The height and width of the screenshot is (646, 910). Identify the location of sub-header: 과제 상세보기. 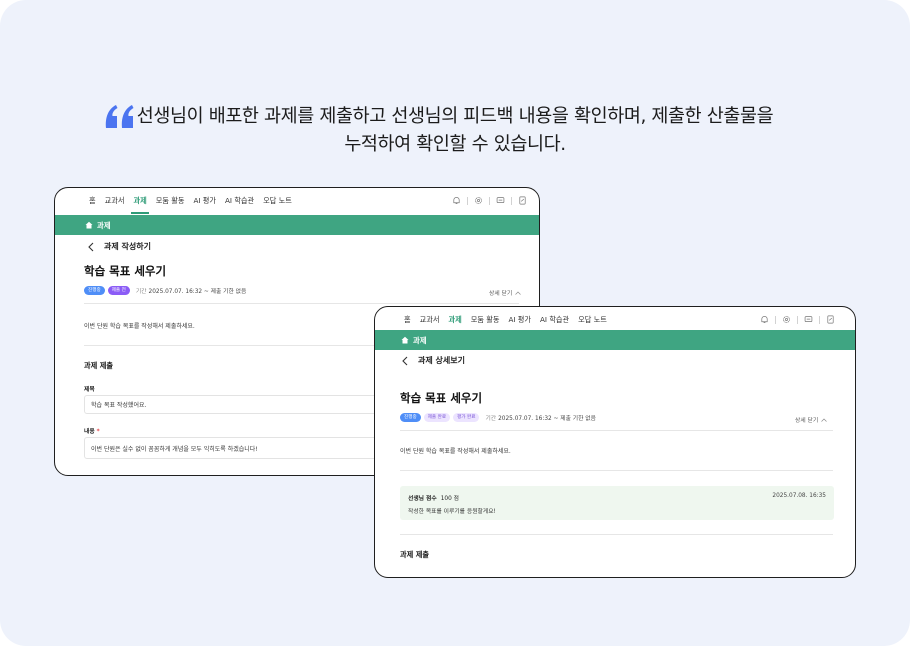
(433, 360).